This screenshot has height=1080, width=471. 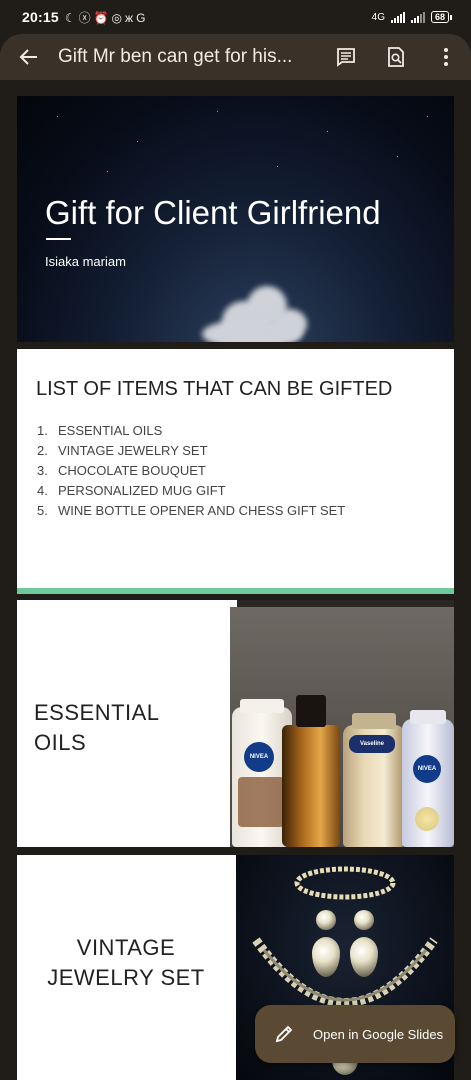 I want to click on instagram-icon: ◎, so click(x=118, y=17).